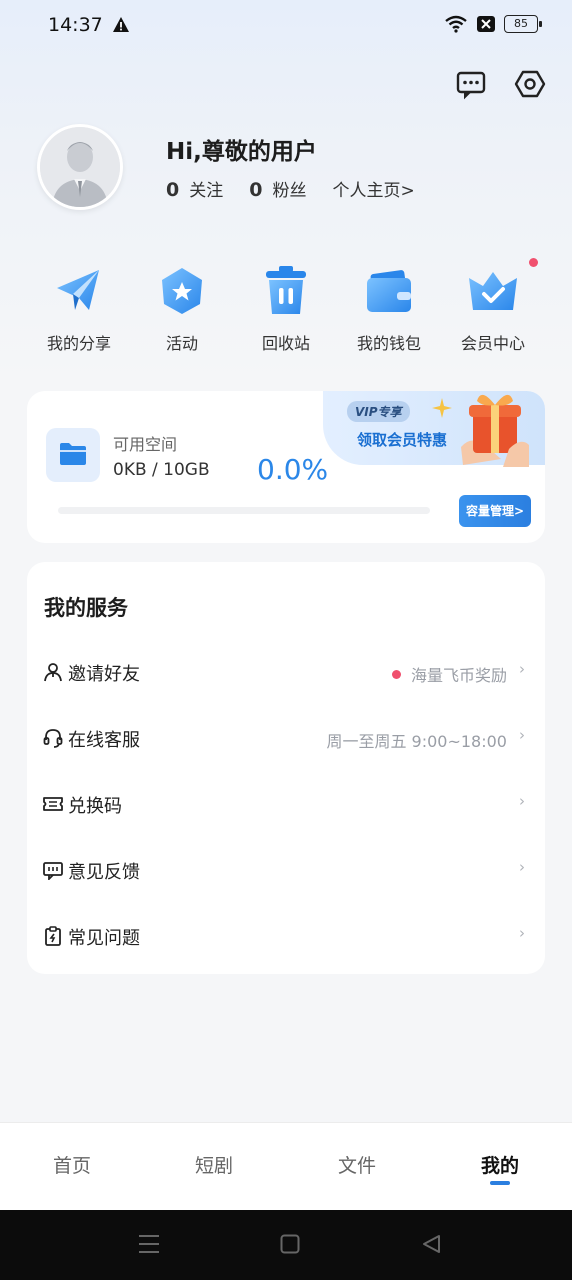 The height and width of the screenshot is (1280, 572). What do you see at coordinates (373, 188) in the screenshot?
I see `homepage-link: 个人主页>` at bounding box center [373, 188].